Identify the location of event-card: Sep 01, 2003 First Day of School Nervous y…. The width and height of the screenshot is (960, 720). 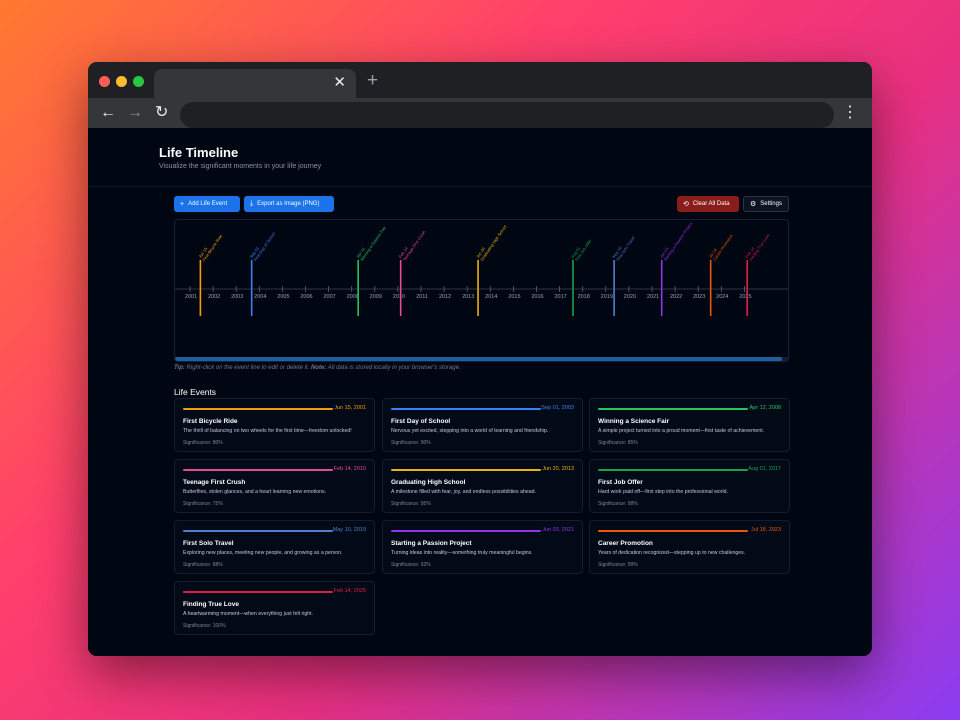
(482, 425).